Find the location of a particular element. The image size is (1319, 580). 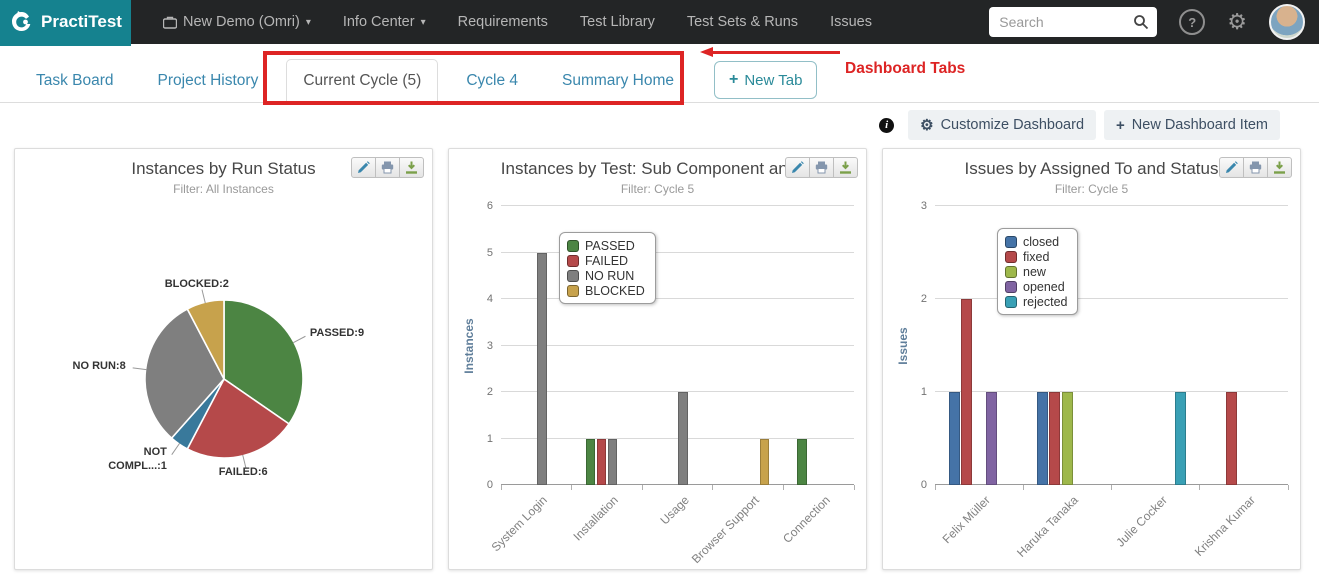

nav-requirements: Requirements is located at coordinates (503, 22).